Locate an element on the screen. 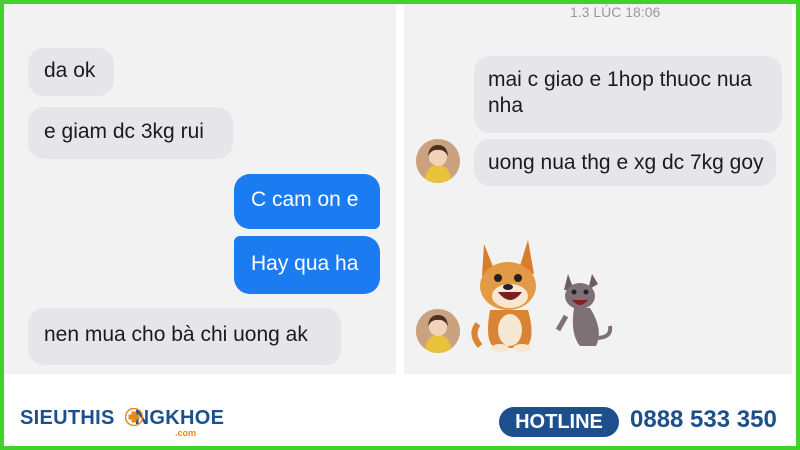 The height and width of the screenshot is (450, 800). message-bubble-outgoing: Hay qua ha is located at coordinates (307, 265).